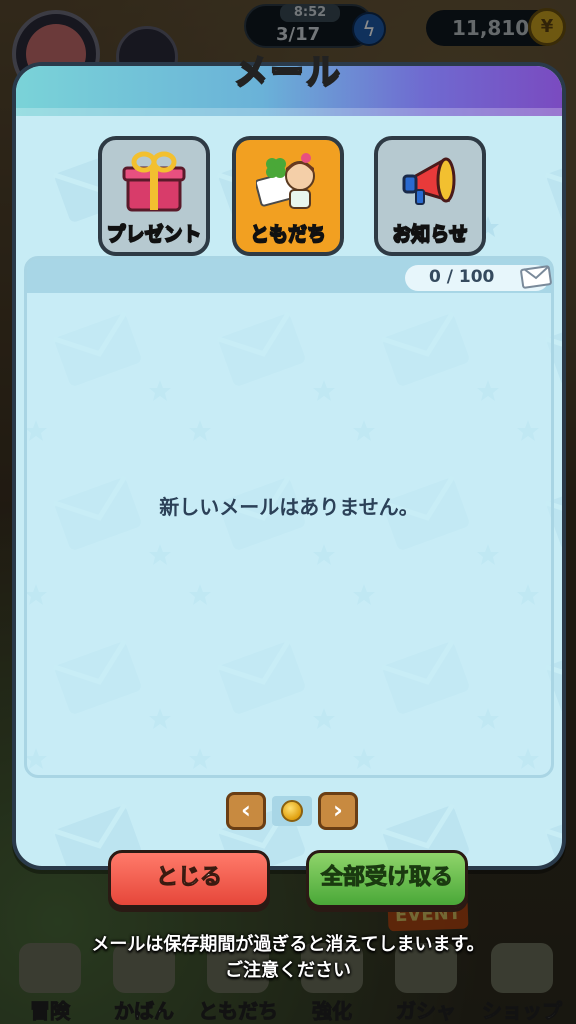 The height and width of the screenshot is (1024, 576). I want to click on chevron-left-icon: ‹, so click(246, 810).